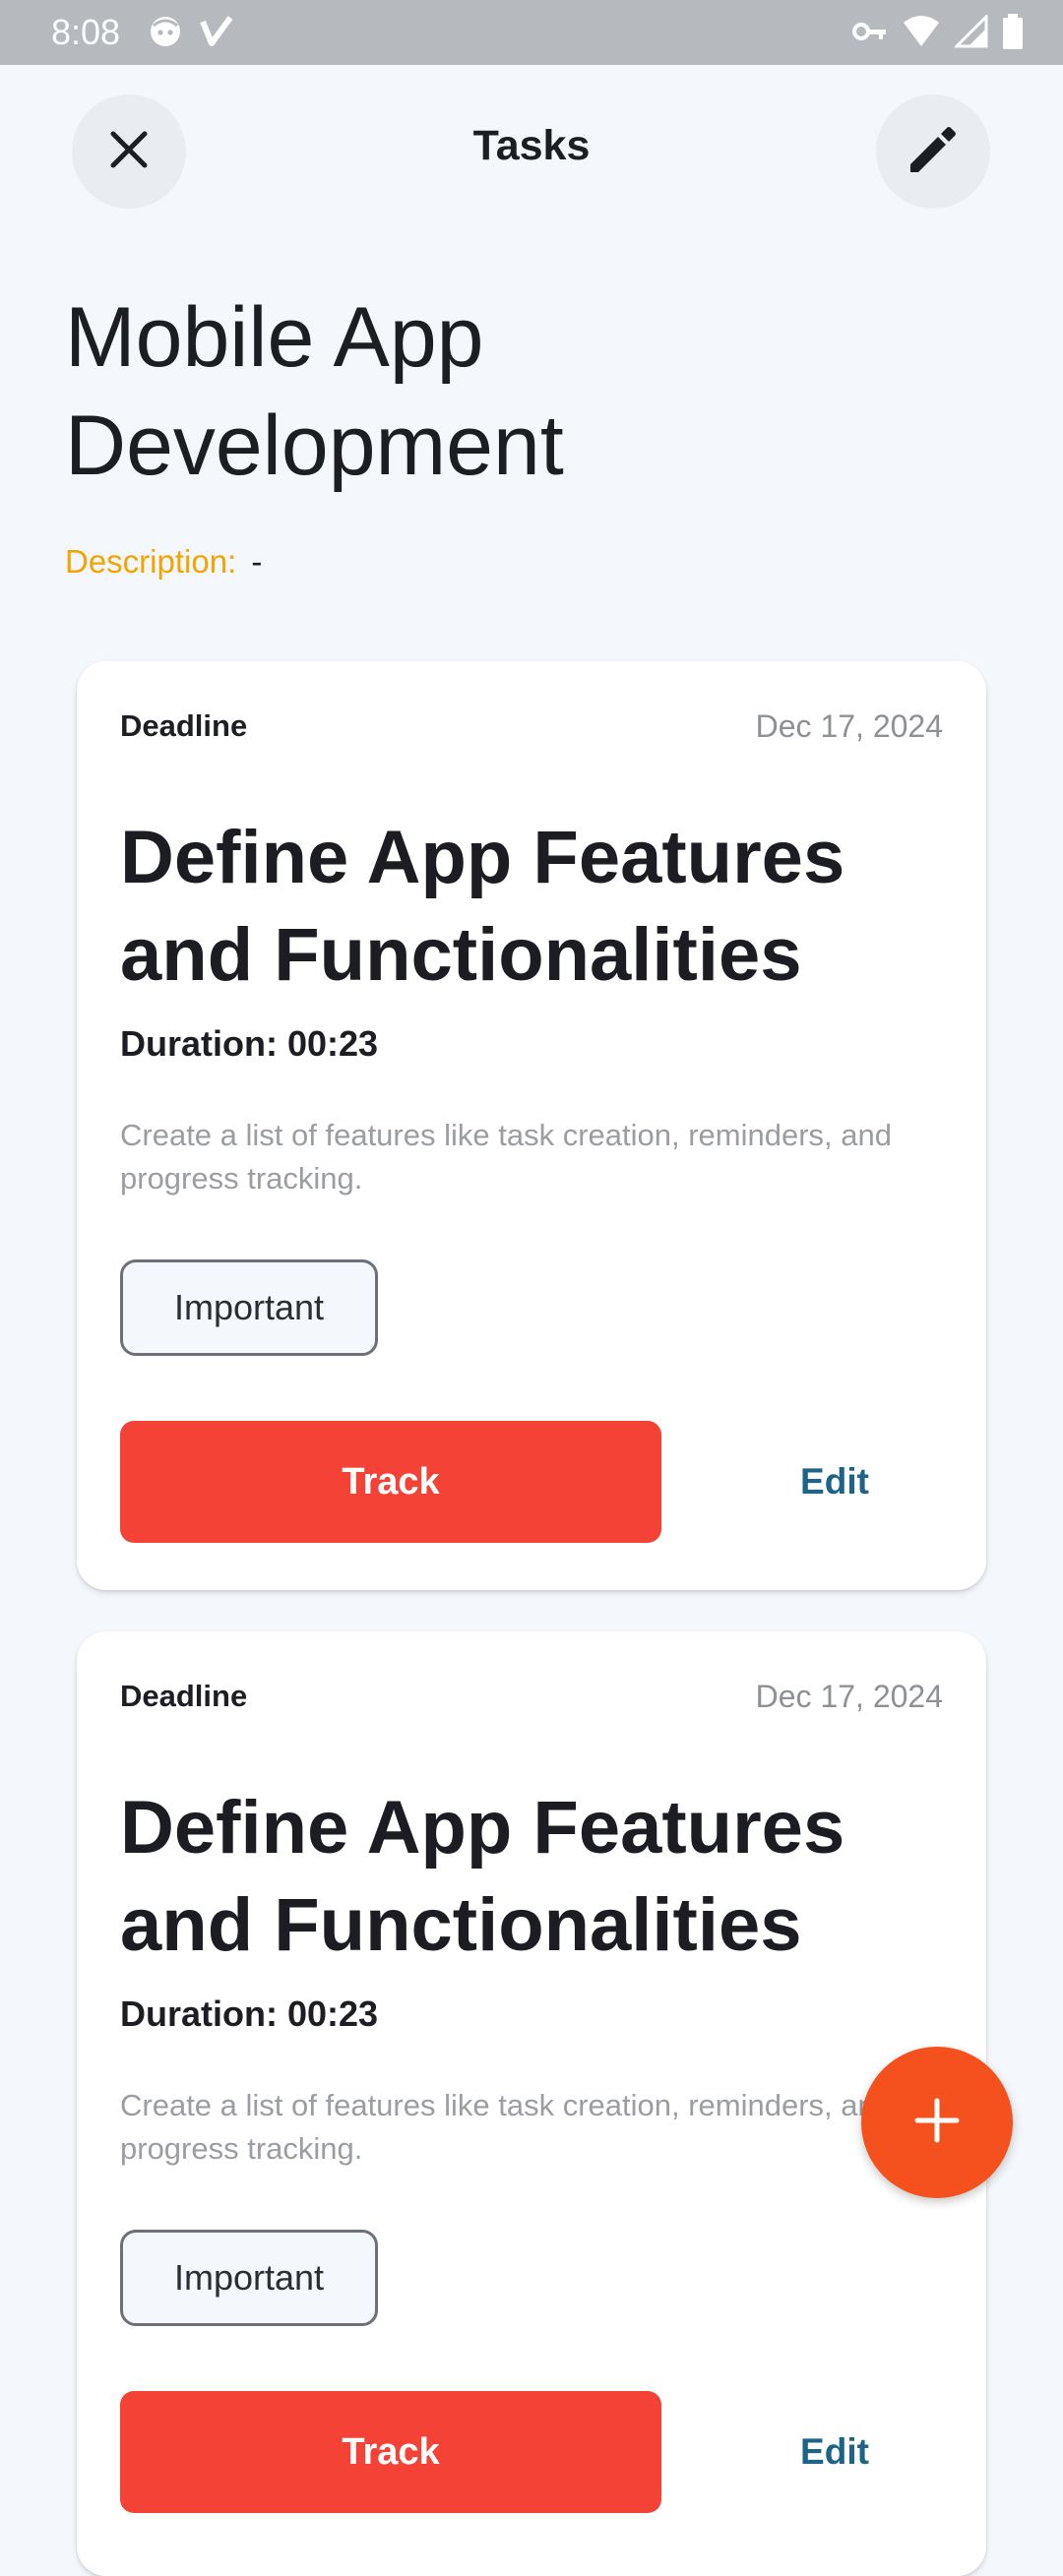  What do you see at coordinates (86, 32) in the screenshot?
I see `status-time: 8:08` at bounding box center [86, 32].